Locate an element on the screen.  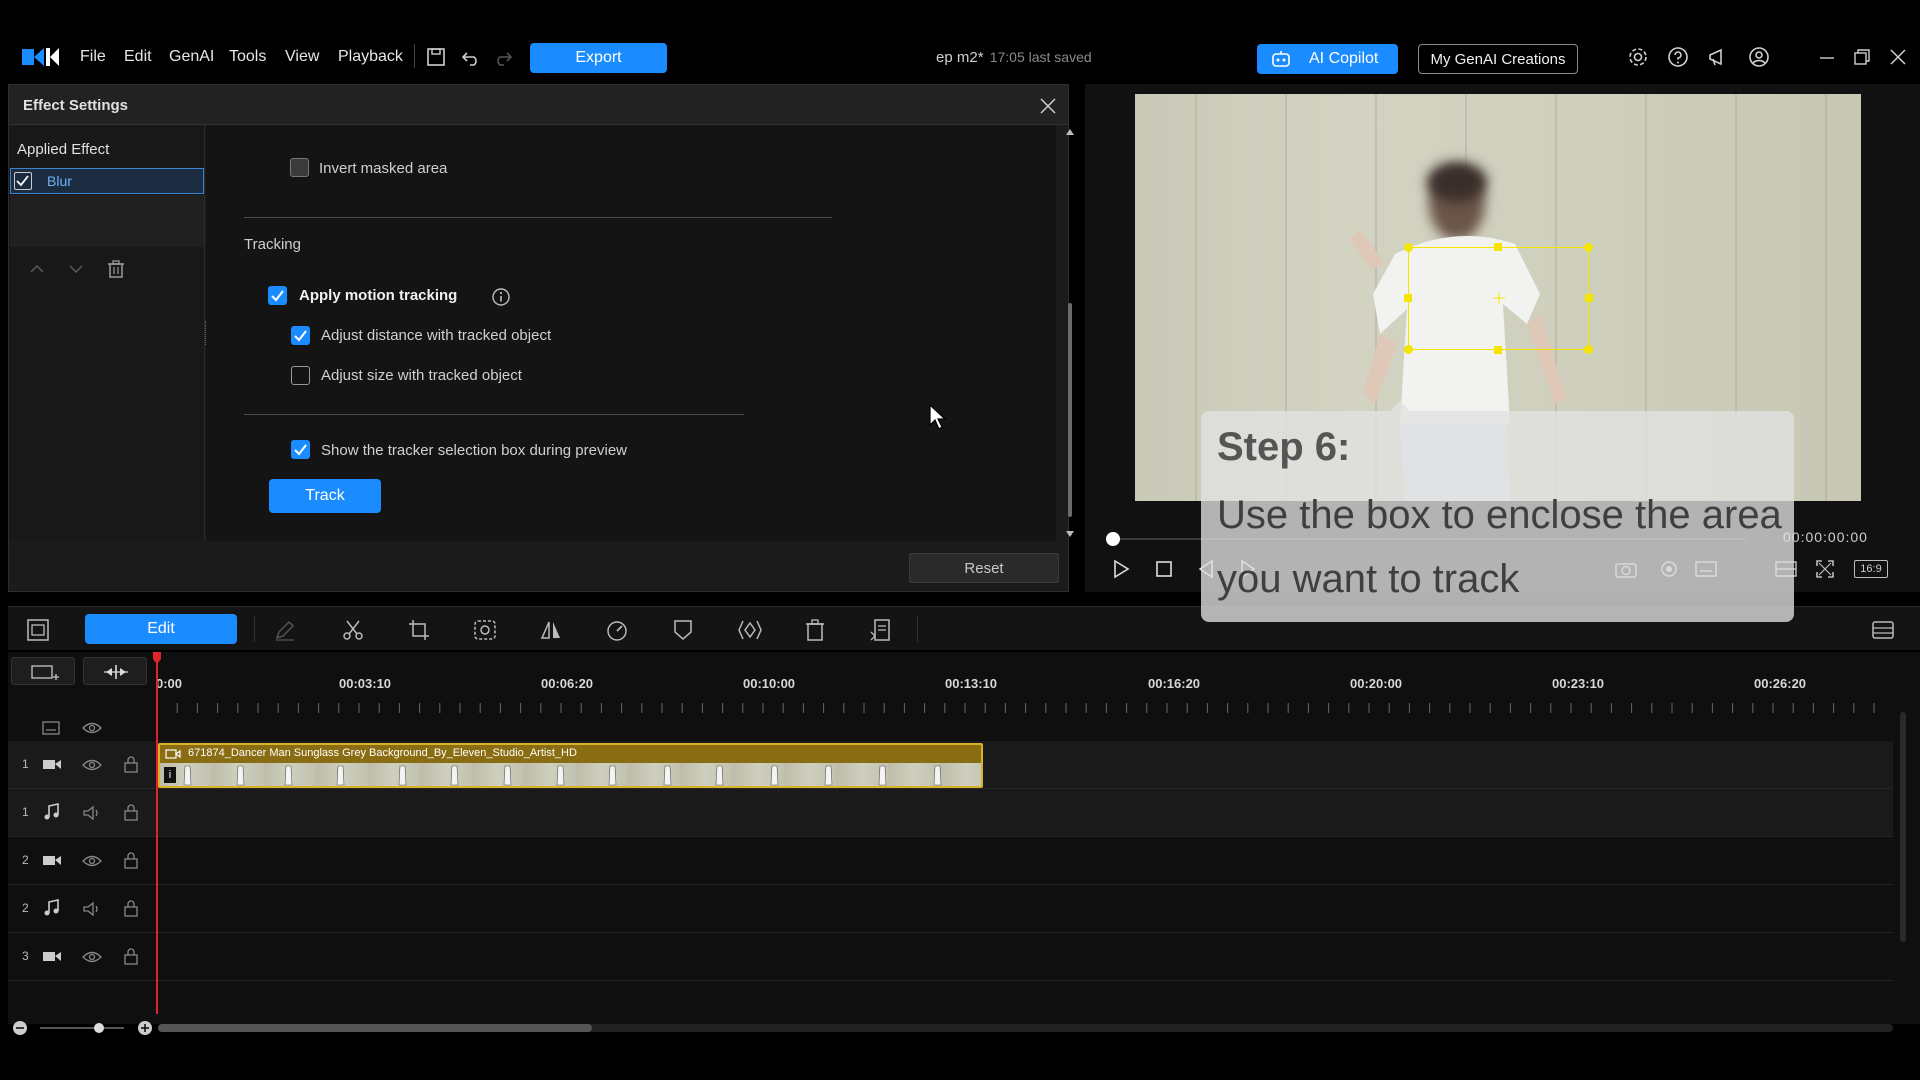
timeline-settings-icon is located at coordinates (1882, 630).